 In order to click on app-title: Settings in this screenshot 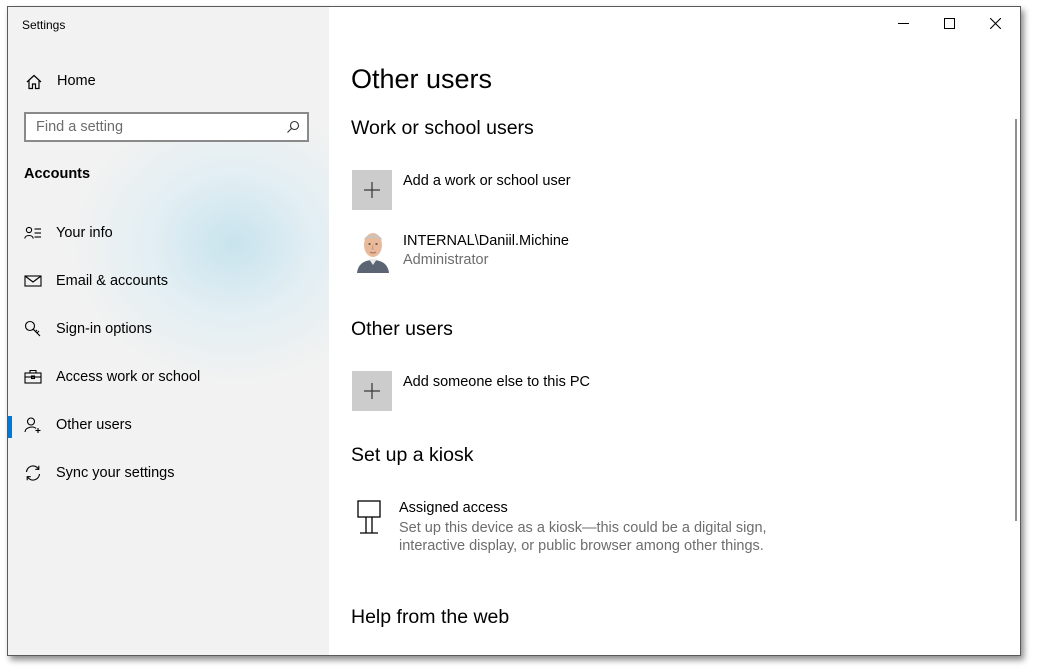, I will do `click(44, 25)`.